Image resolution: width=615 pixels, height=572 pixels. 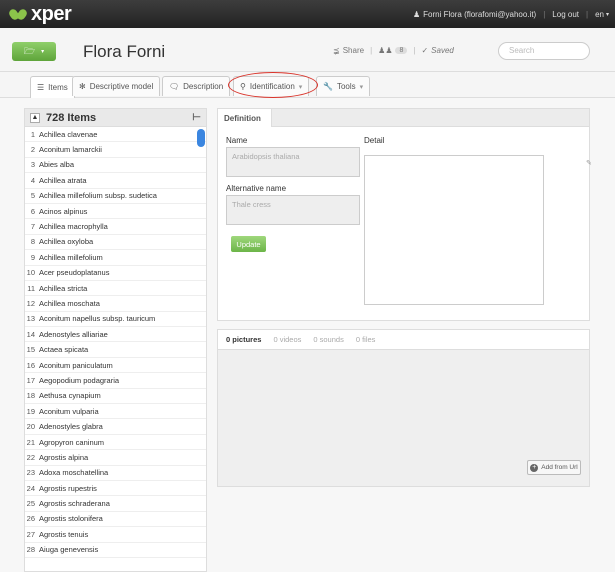 What do you see at coordinates (343, 86) in the screenshot?
I see `tab-tools: 🔧 Tools ▾` at bounding box center [343, 86].